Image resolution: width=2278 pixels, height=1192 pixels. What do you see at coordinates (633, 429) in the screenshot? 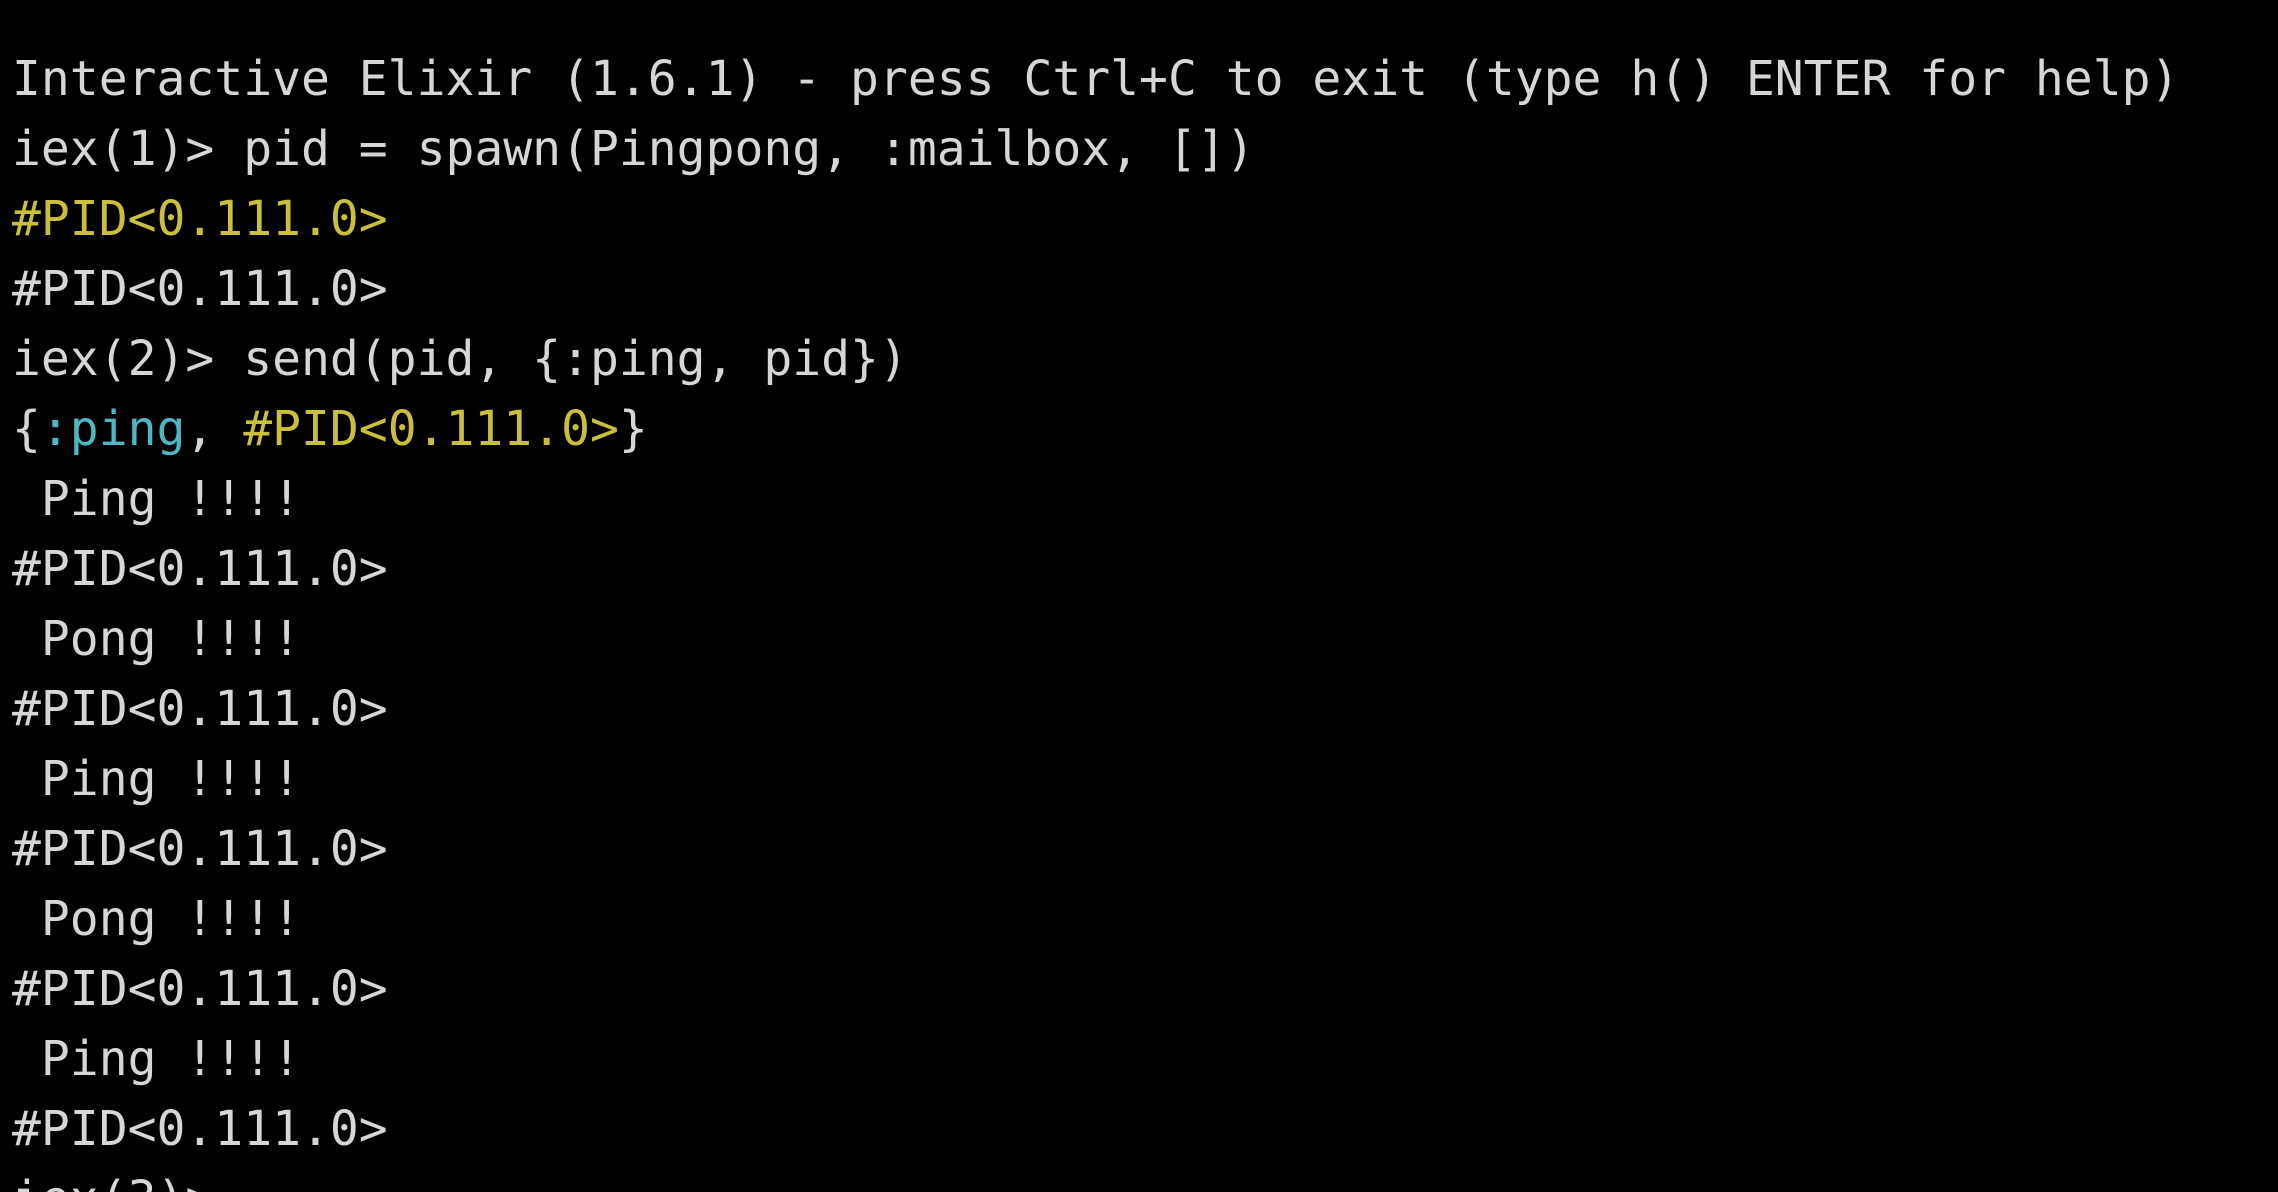
I see `terminal-text: }` at bounding box center [633, 429].